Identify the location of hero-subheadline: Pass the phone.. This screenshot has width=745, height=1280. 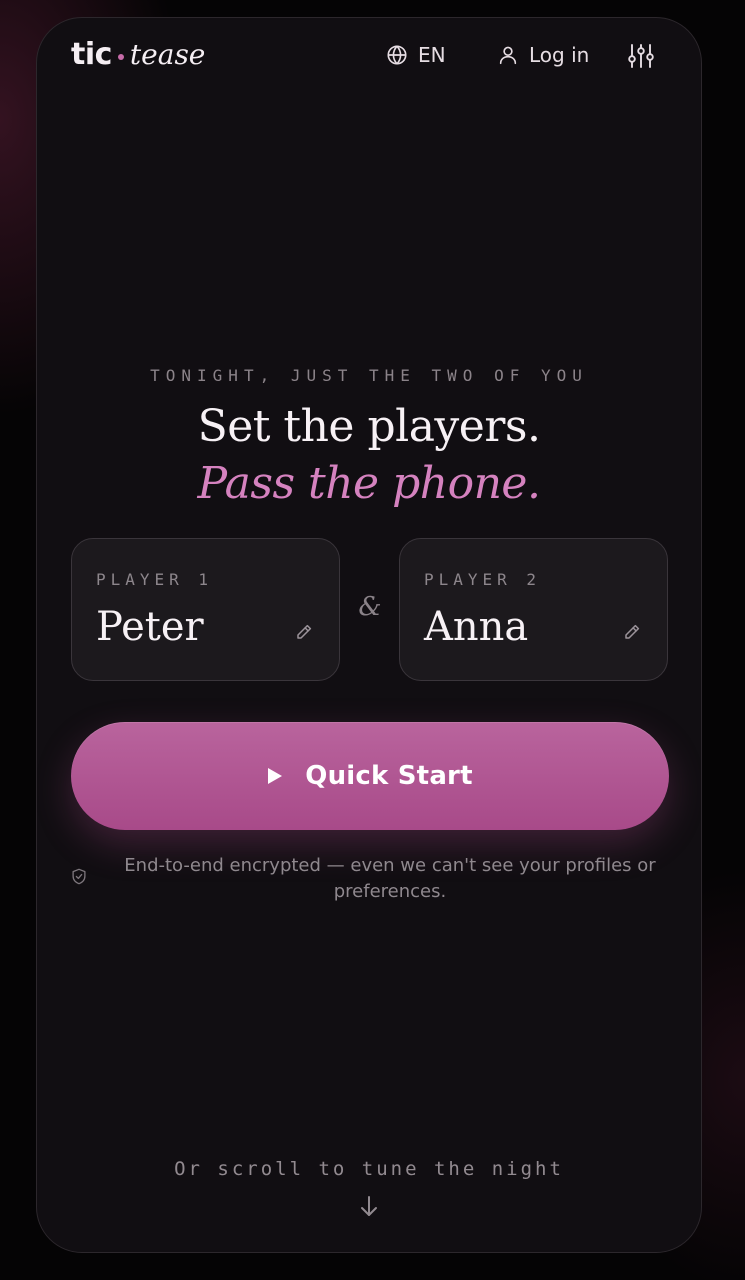
(369, 483).